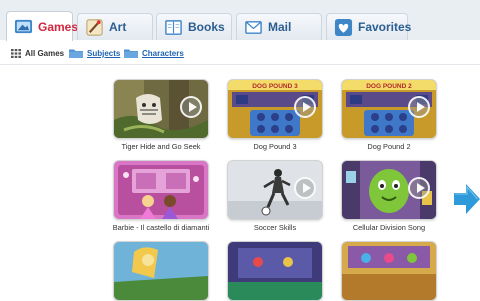 This screenshot has width=480, height=301. I want to click on arrow-right-icon, so click(467, 199).